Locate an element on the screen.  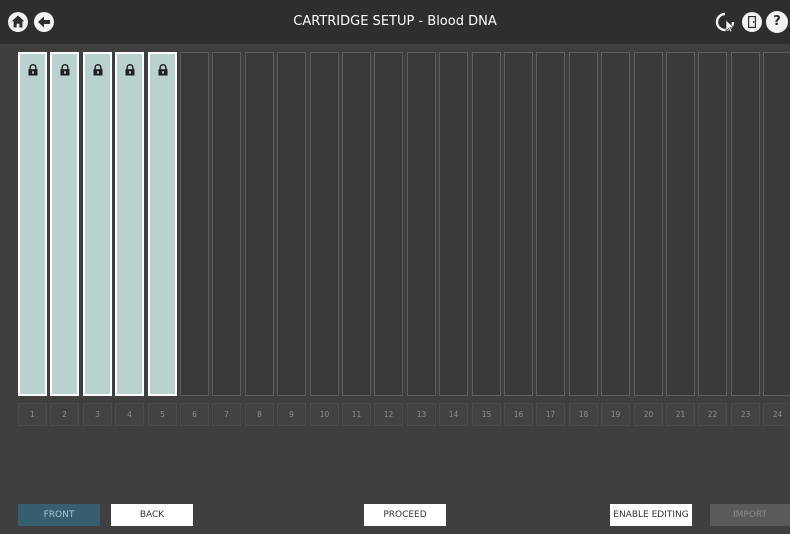
exit-door-icon is located at coordinates (752, 22).